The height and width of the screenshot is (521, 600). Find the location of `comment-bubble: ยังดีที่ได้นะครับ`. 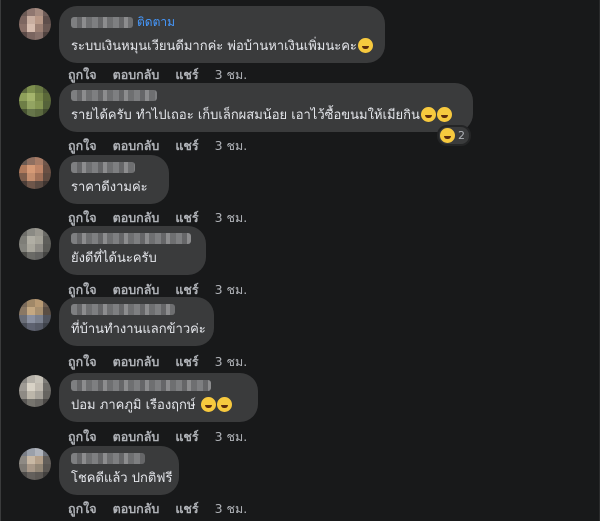

comment-bubble: ยังดีที่ได้นะครับ is located at coordinates (132, 250).